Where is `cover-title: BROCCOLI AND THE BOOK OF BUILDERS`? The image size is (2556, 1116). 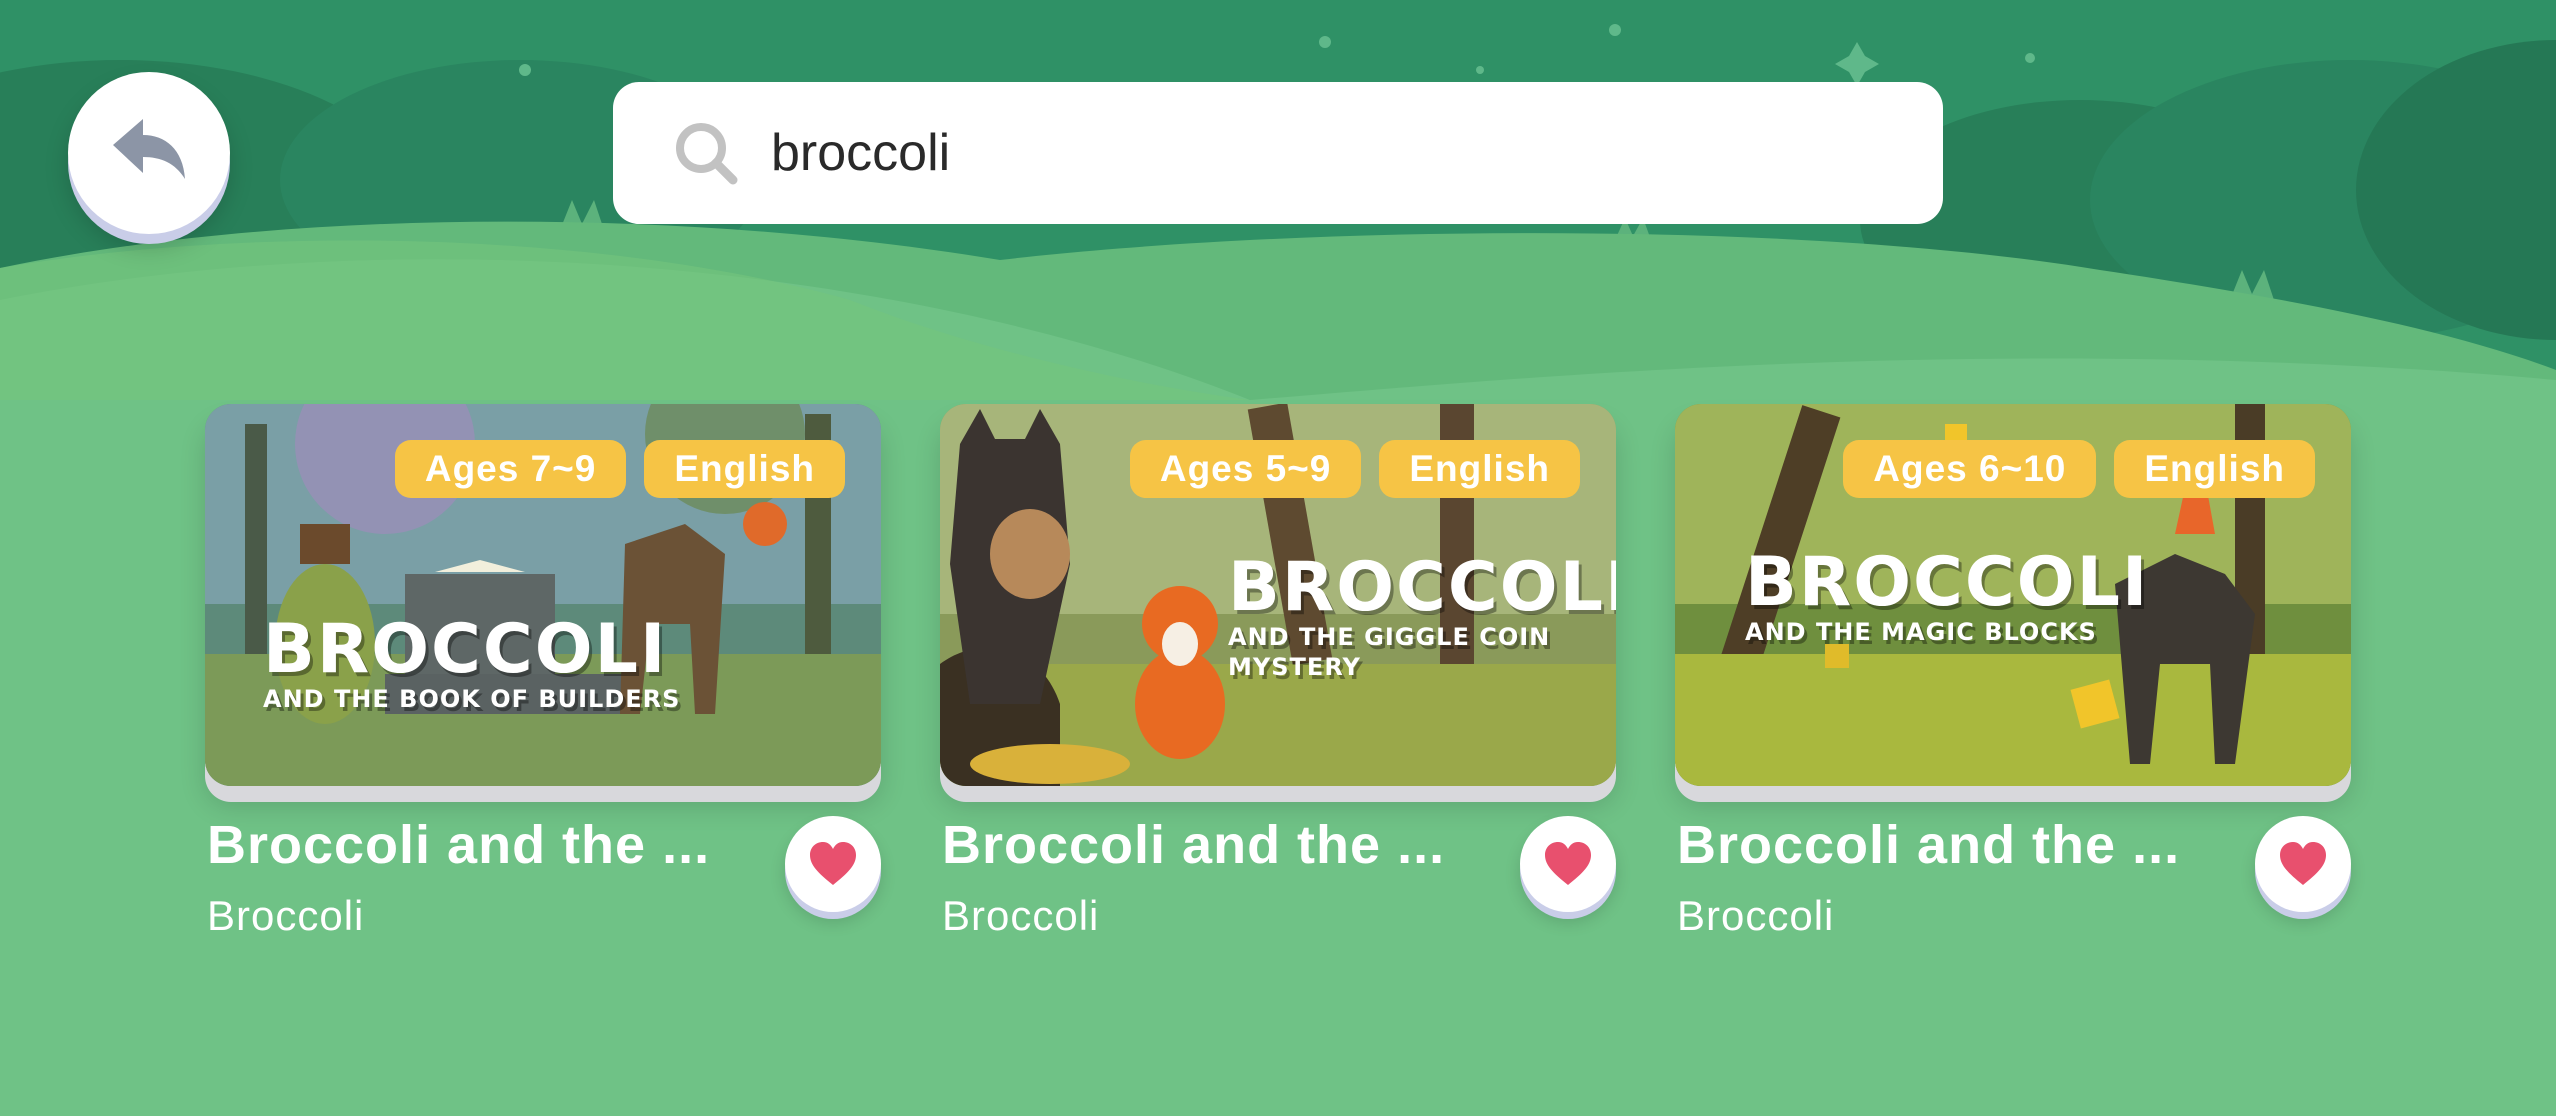
cover-title: BROCCOLI AND THE BOOK OF BUILDERS is located at coordinates (471, 665).